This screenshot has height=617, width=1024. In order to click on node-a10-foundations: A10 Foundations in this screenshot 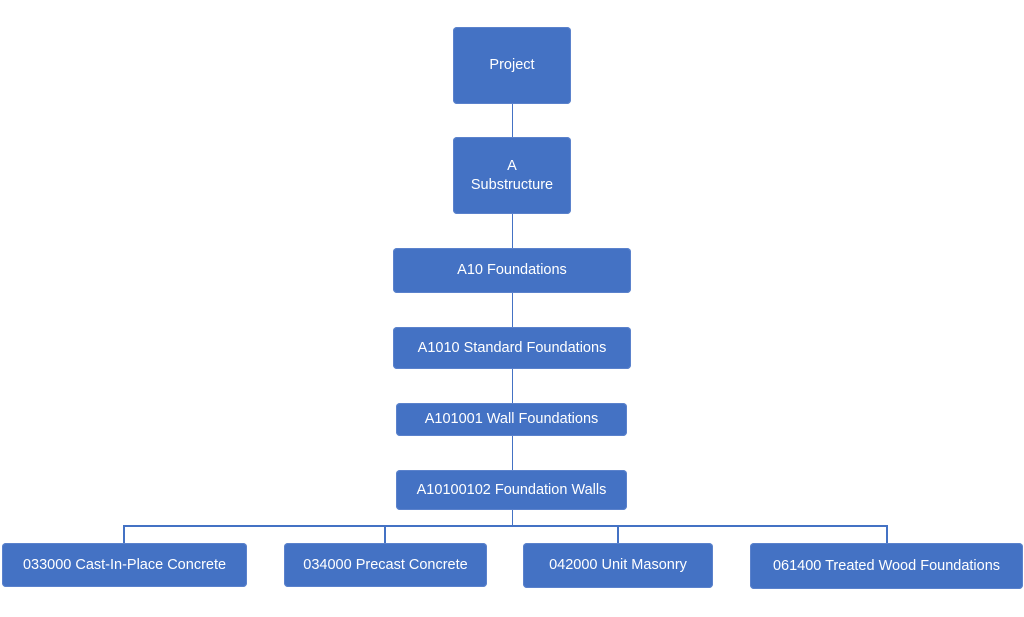, I will do `click(512, 270)`.